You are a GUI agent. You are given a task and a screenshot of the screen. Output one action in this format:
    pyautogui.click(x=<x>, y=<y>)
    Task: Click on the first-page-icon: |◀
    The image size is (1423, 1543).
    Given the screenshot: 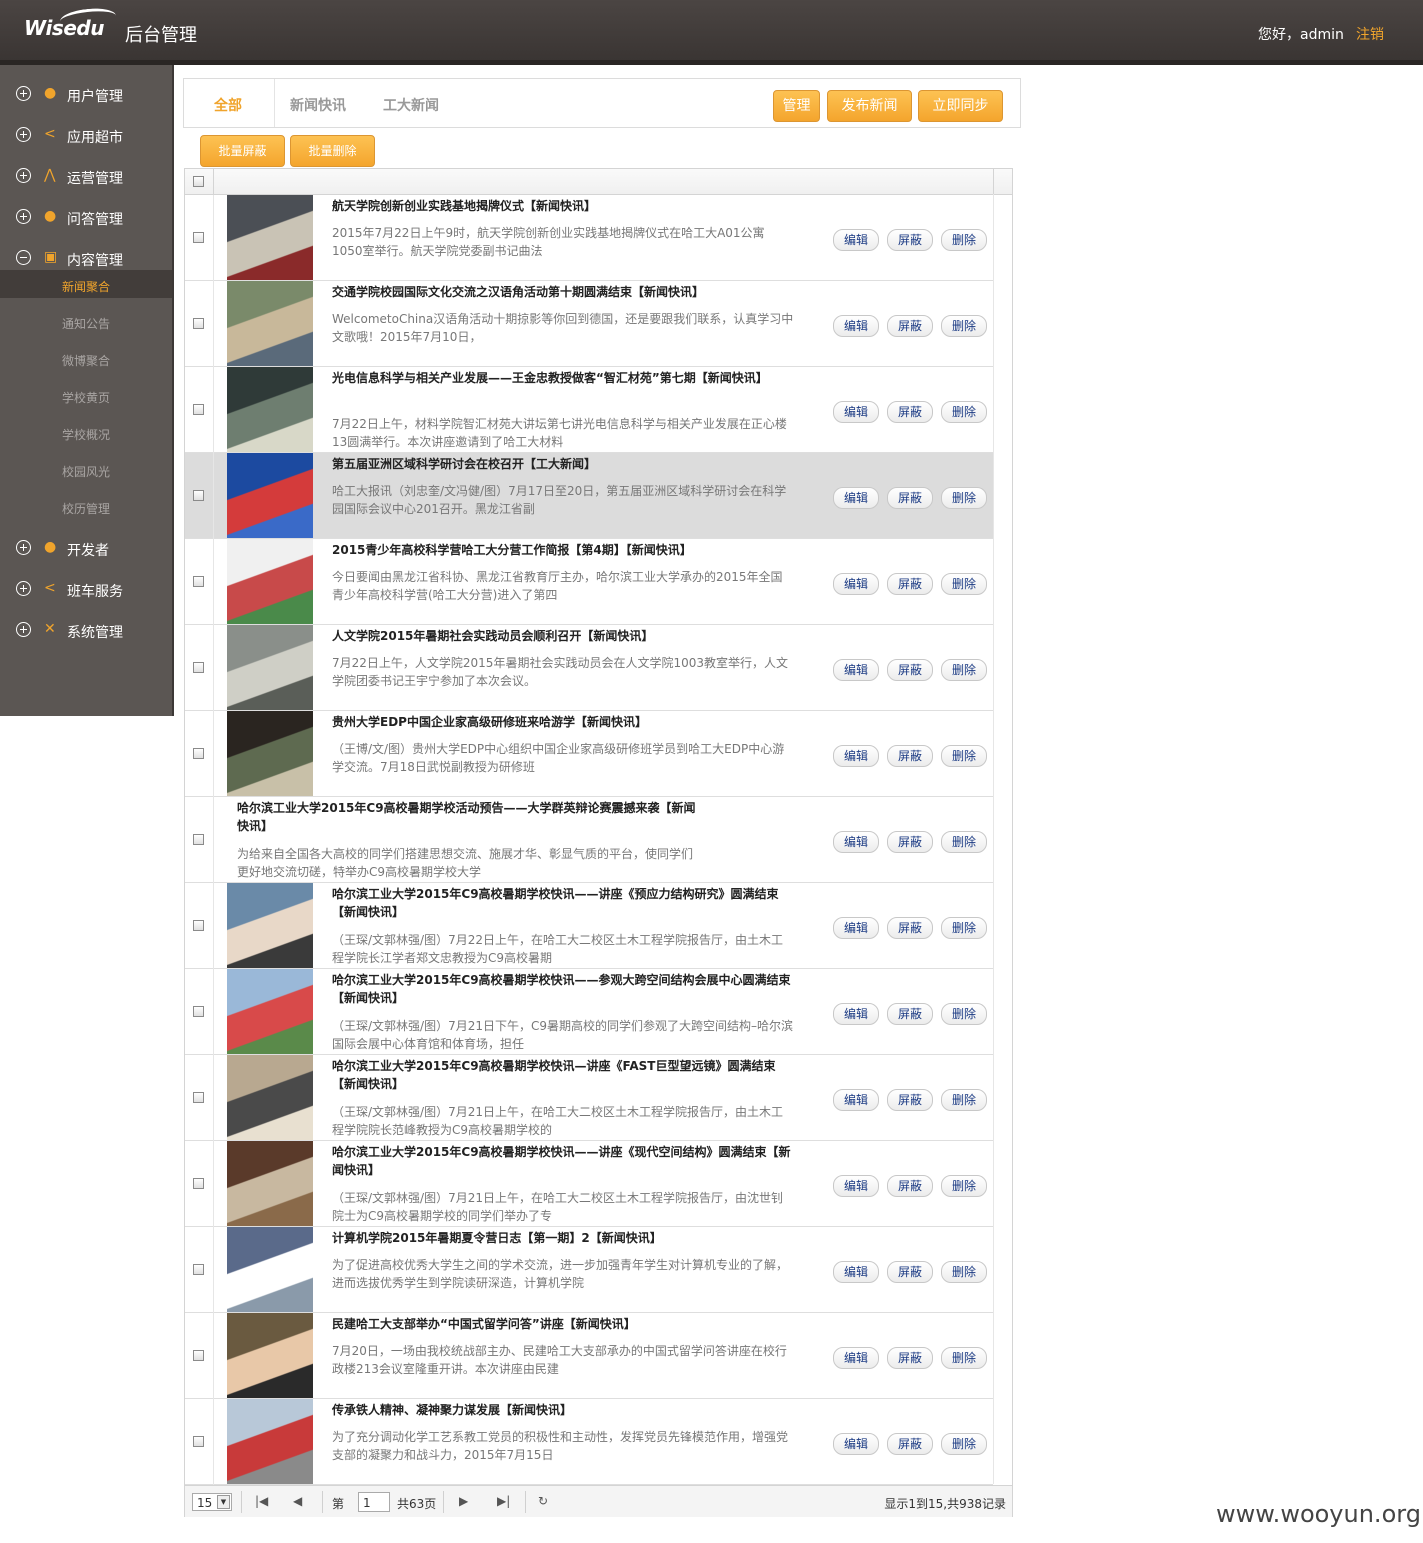 What is the action you would take?
    pyautogui.click(x=261, y=1501)
    